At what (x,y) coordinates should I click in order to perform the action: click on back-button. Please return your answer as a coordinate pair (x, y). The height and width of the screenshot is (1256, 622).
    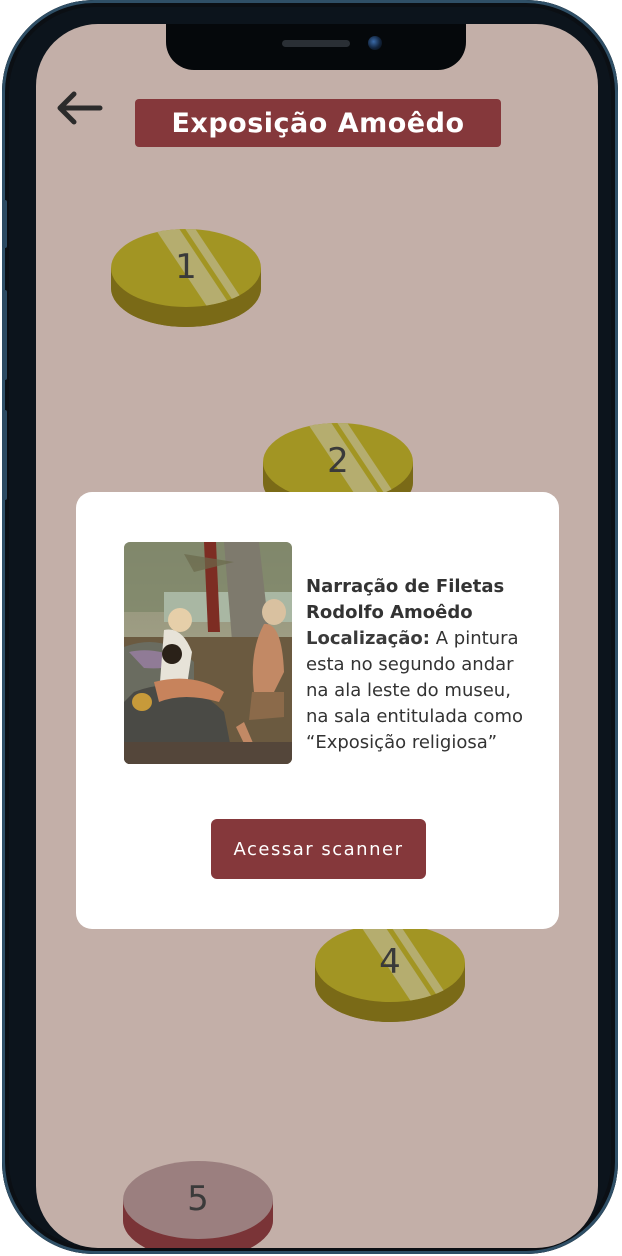
    Looking at the image, I should click on (78, 108).